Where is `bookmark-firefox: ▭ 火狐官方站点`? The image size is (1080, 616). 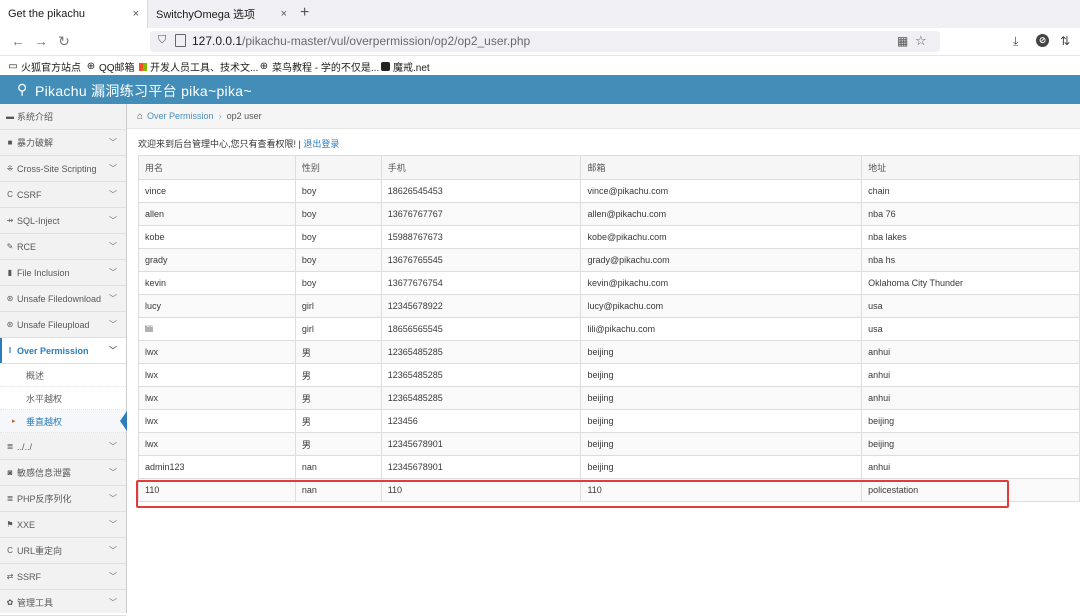
bookmark-firefox: ▭ 火狐官方站点 is located at coordinates (44, 66).